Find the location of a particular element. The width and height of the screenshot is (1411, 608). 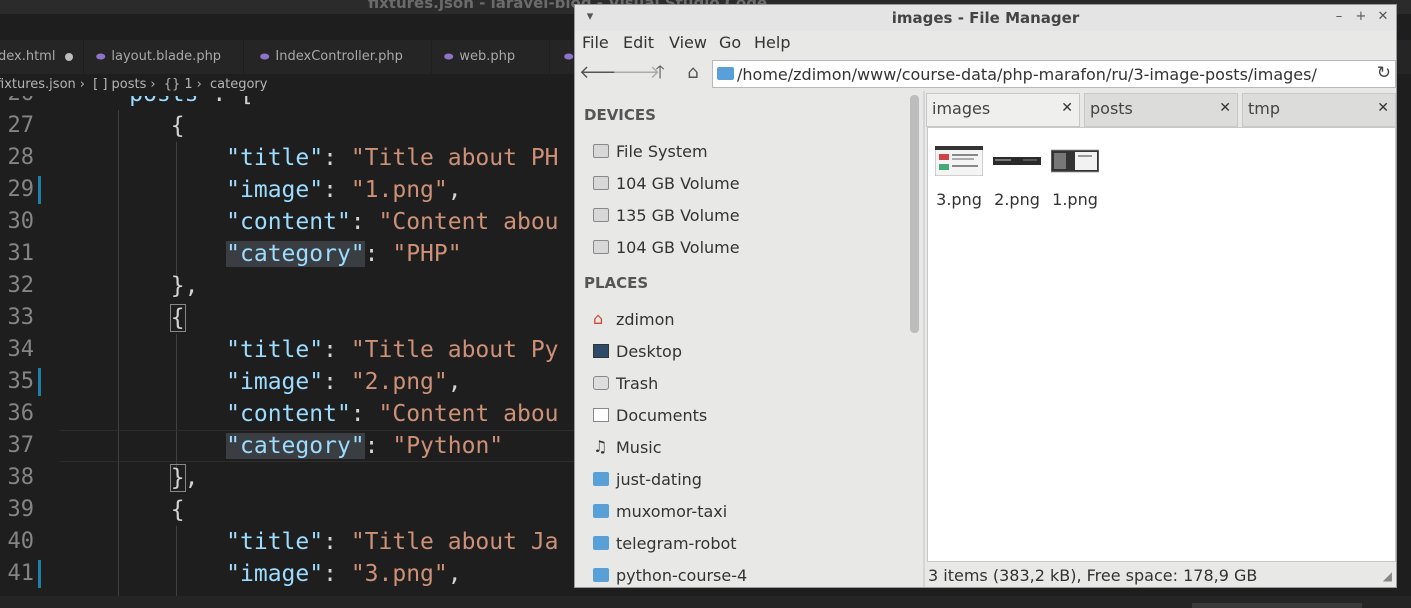

editor-tab-web-php: ⬬ web.php is located at coordinates (491, 57).